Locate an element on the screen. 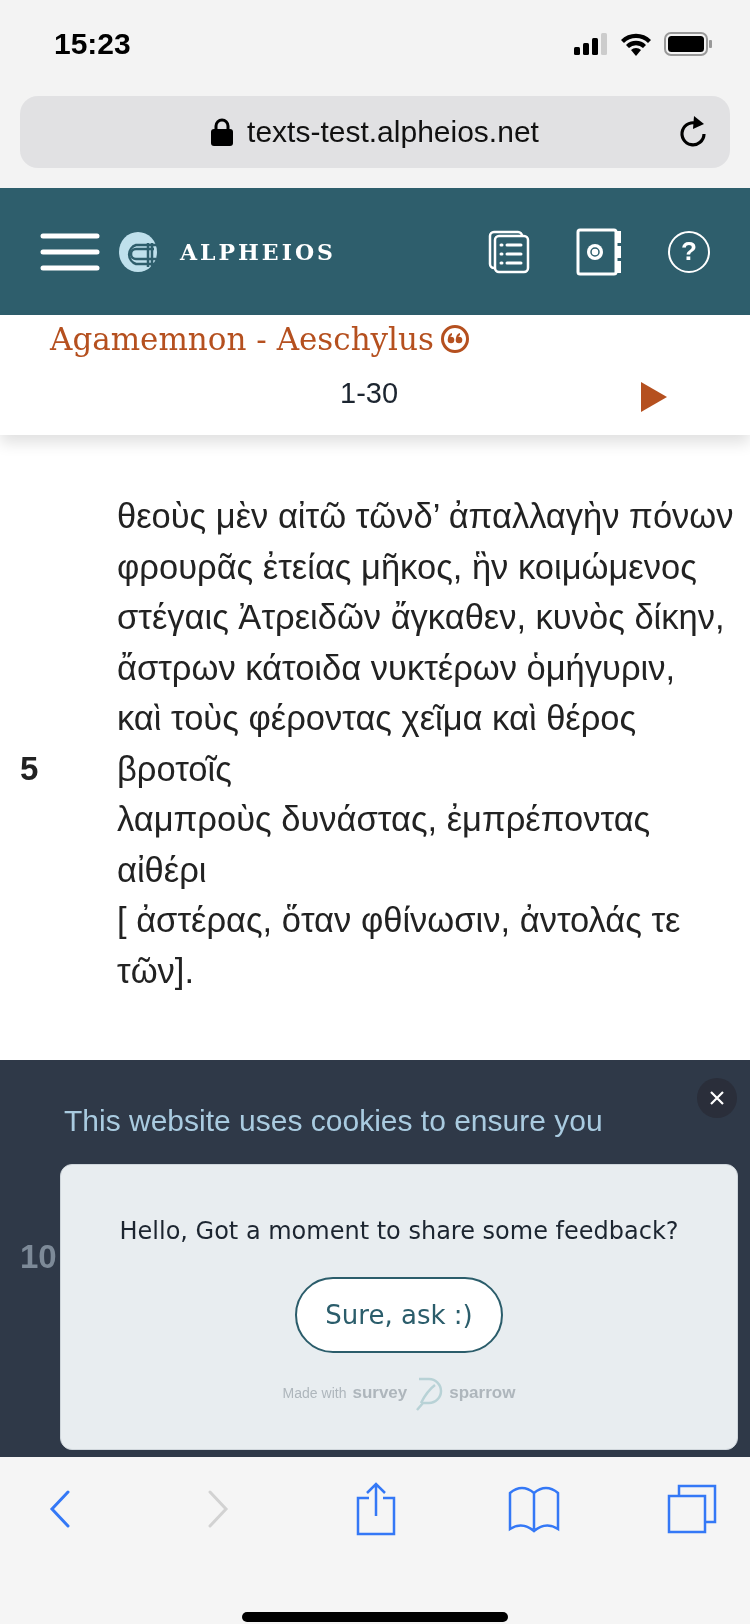 The height and width of the screenshot is (1624, 750). brand-text: survey is located at coordinates (380, 1393).